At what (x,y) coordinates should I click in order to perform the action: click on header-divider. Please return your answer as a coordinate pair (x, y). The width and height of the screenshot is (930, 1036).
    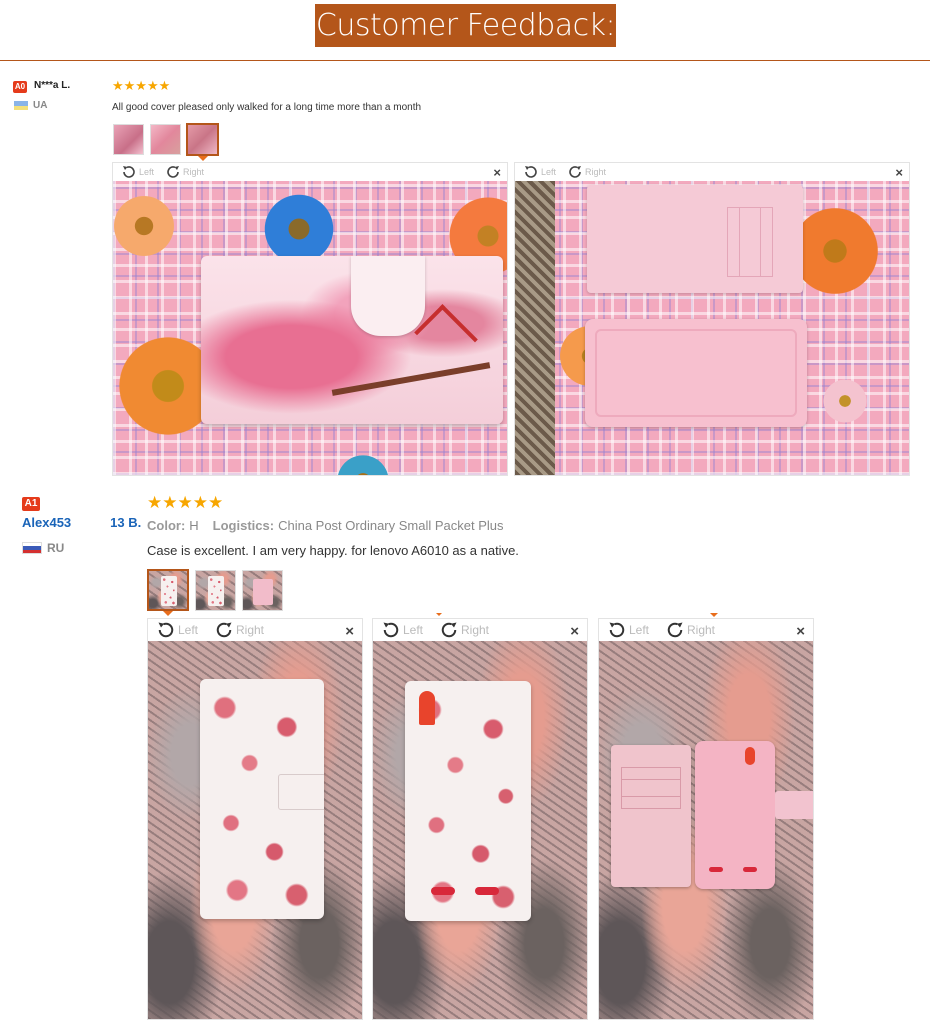
    Looking at the image, I should click on (465, 60).